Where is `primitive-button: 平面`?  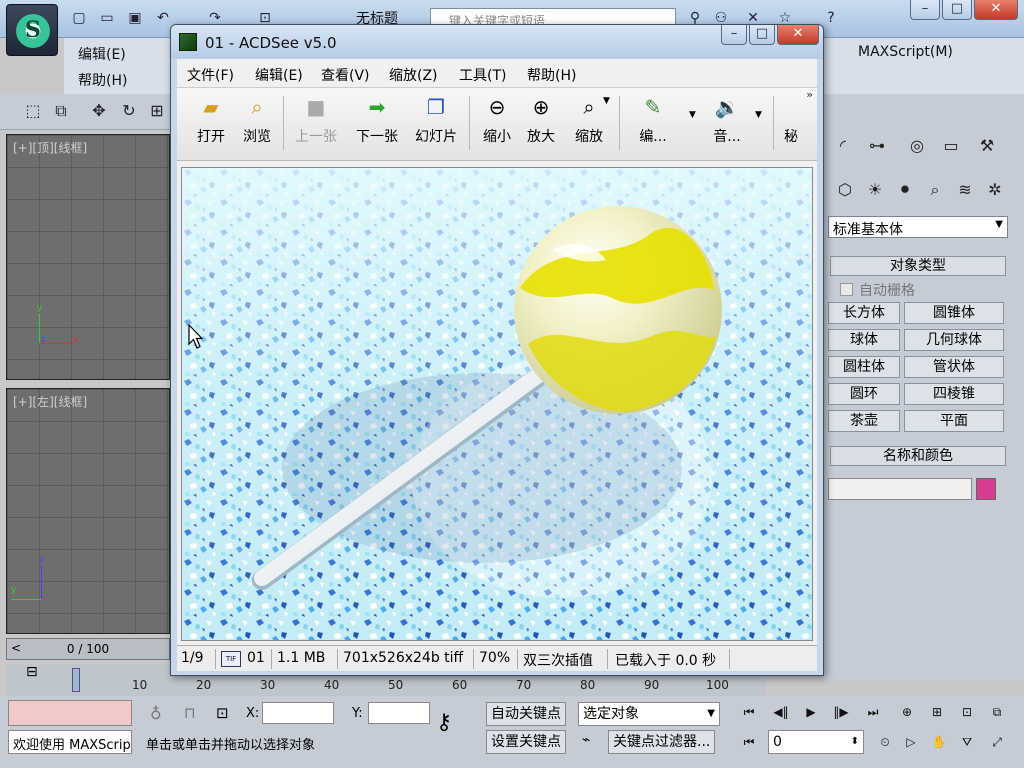 primitive-button: 平面 is located at coordinates (954, 421).